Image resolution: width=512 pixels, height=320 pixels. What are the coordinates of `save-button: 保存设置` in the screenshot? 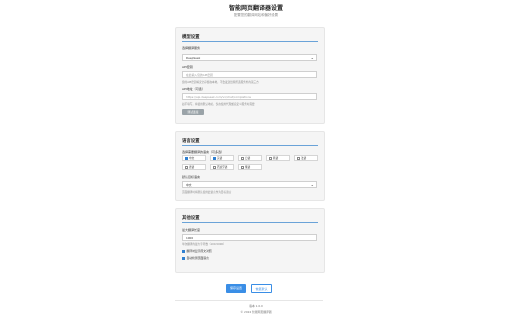 It's located at (236, 288).